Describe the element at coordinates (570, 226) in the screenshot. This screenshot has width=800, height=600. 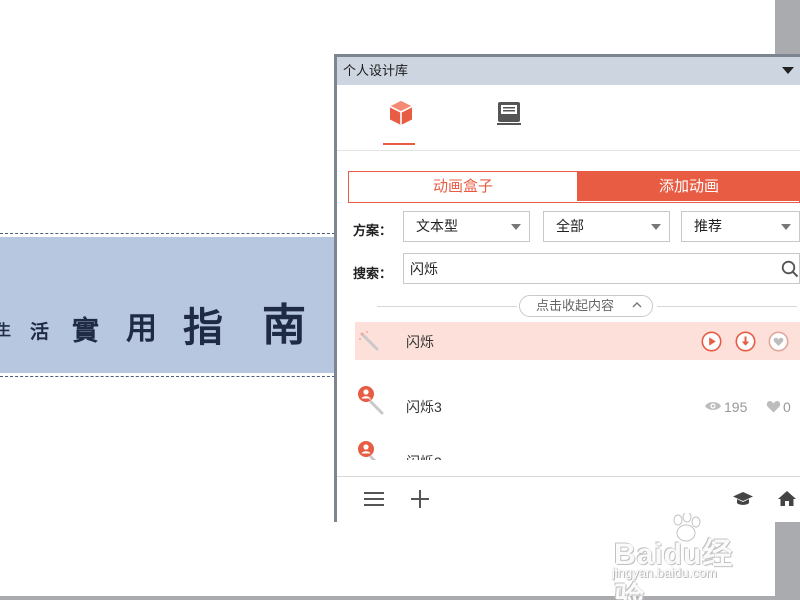
I see `scope-select-value: 全部` at that location.